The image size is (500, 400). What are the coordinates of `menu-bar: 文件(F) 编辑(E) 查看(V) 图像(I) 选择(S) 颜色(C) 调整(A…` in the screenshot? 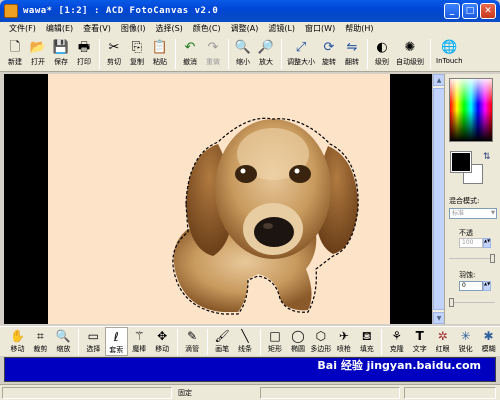 It's located at (250, 29).